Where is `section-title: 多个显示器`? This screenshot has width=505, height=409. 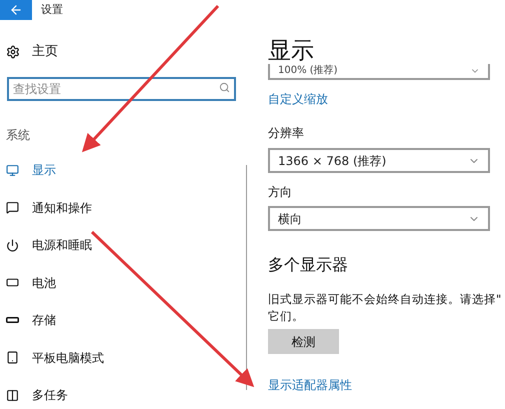 section-title: 多个显示器 is located at coordinates (308, 265).